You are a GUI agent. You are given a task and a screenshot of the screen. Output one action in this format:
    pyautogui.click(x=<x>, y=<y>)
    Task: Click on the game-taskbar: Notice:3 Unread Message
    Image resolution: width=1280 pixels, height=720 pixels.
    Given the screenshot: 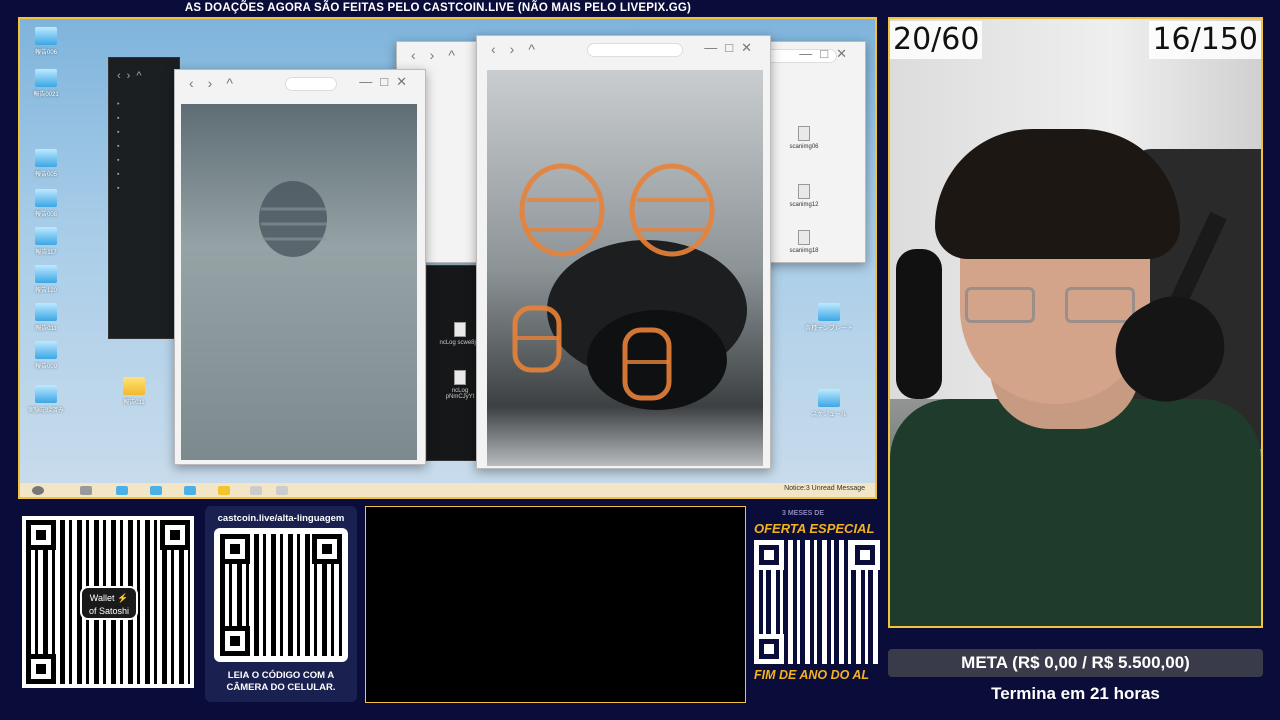 What is the action you would take?
    pyautogui.click(x=447, y=490)
    